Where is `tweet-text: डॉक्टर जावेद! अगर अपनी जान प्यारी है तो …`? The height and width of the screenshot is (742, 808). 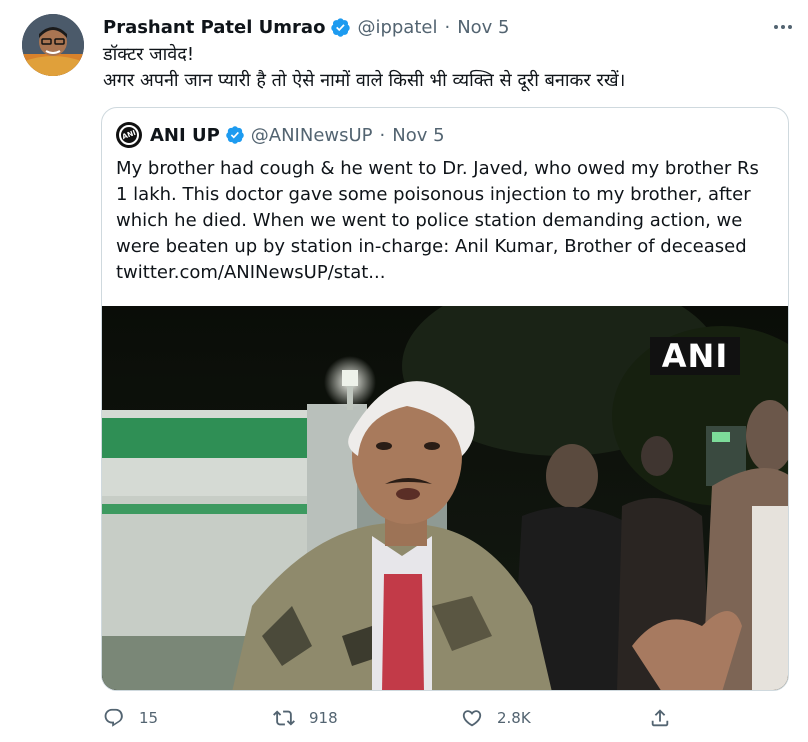
tweet-text: डॉक्टर जावेद! अगर अपनी जान प्यारी है तो … is located at coordinates (448, 68).